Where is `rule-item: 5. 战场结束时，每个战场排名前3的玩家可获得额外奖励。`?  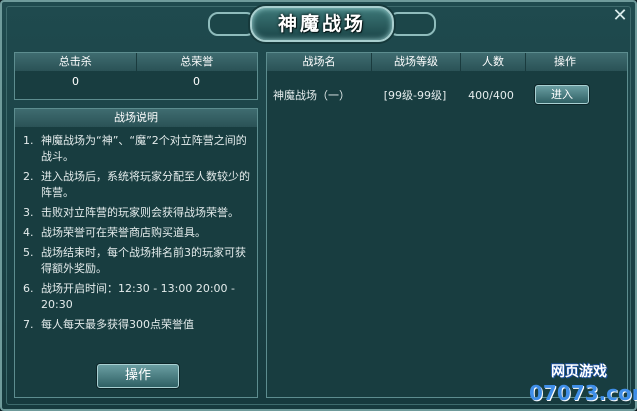 rule-item: 5. 战场结束时，每个战场排名前3的玩家可获得额外奖励。 is located at coordinates (137, 261).